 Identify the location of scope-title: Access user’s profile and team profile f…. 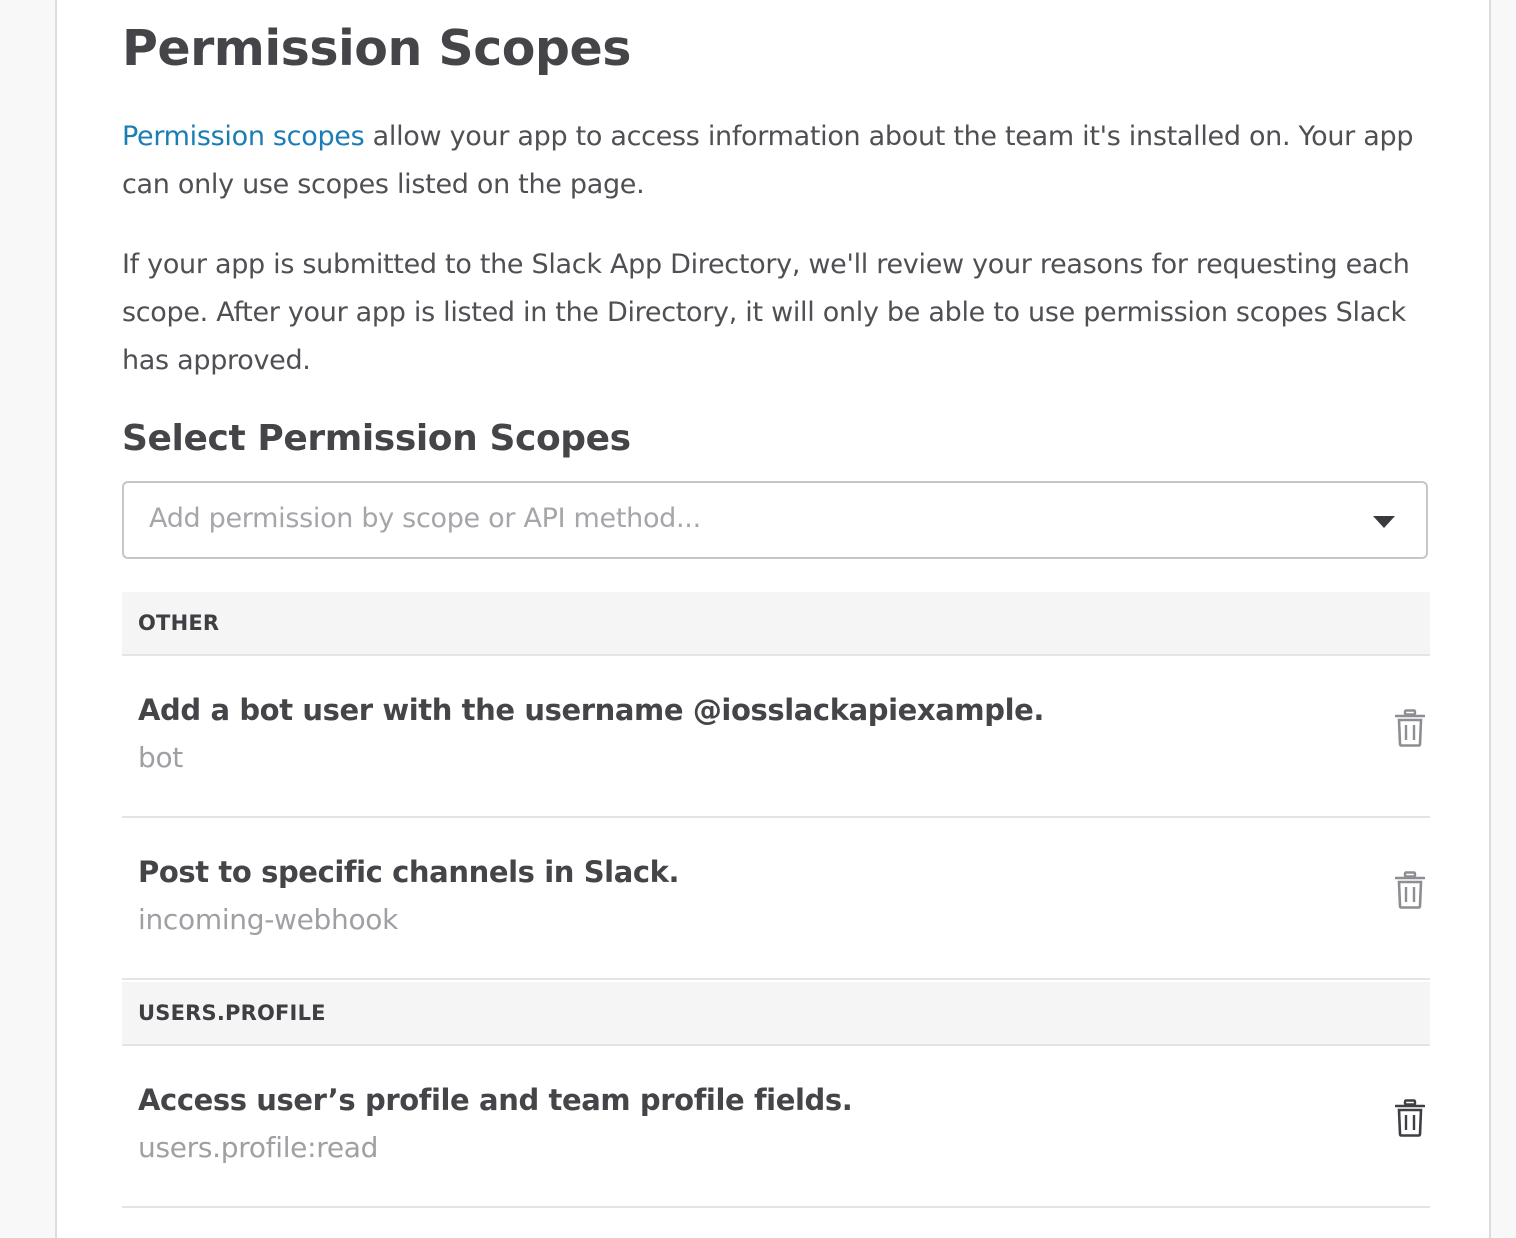
(495, 1100).